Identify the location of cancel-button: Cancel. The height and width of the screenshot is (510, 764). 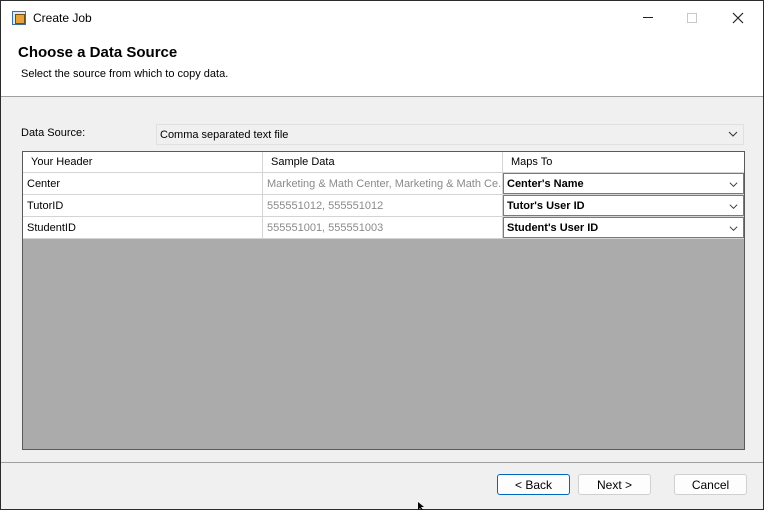
(710, 484).